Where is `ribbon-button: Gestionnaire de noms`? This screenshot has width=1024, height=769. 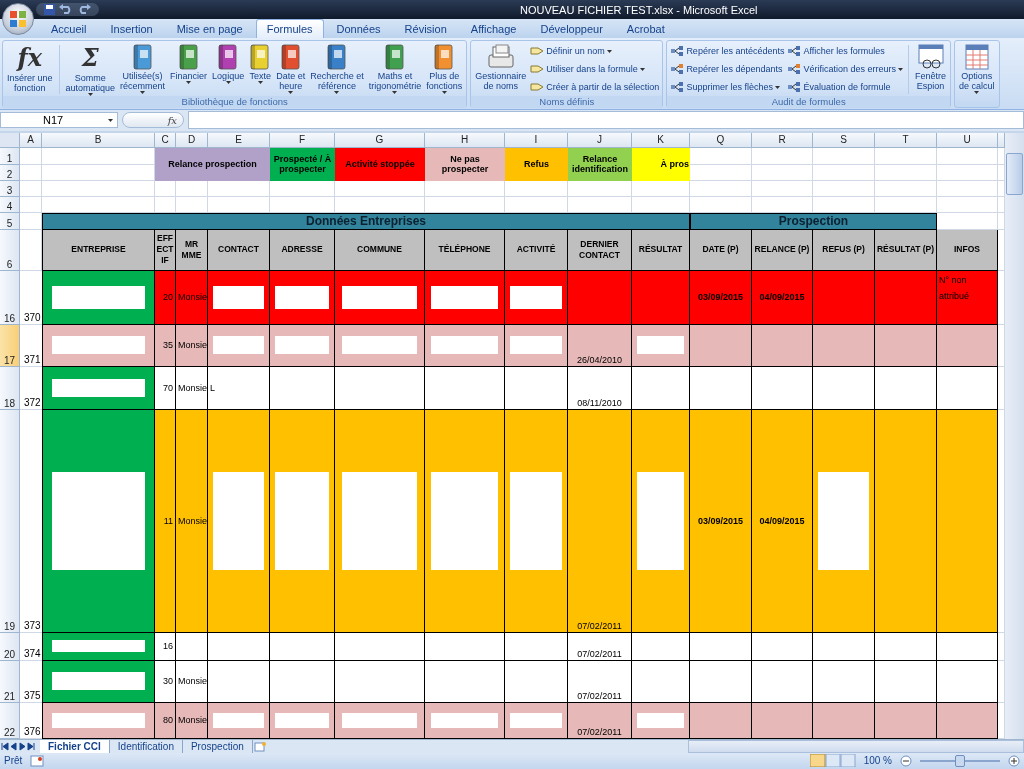
ribbon-button: Gestionnaire de noms is located at coordinates (501, 66).